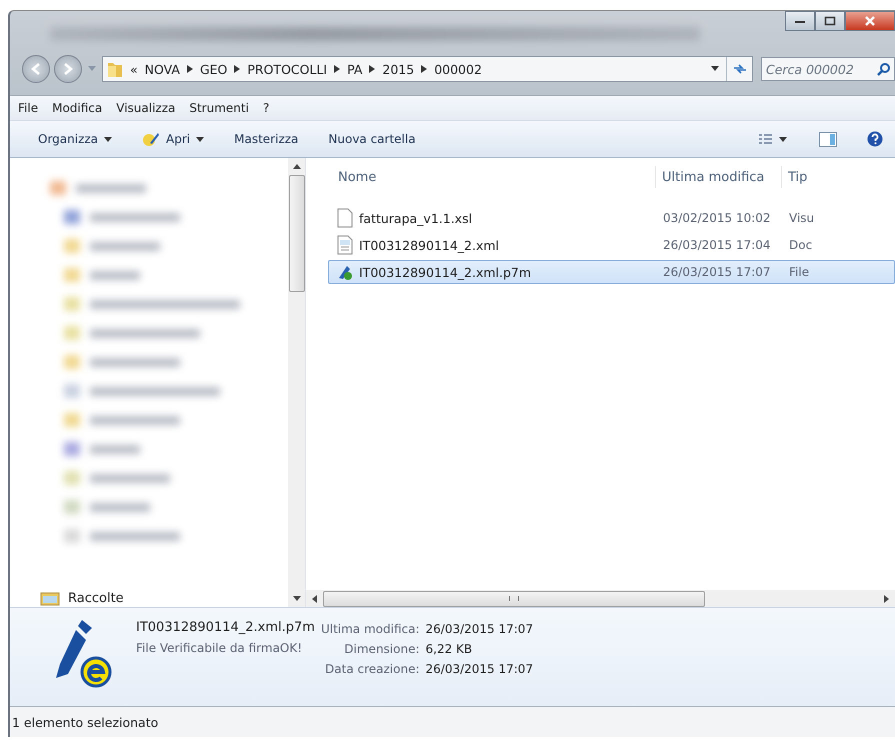 This screenshot has width=895, height=744. What do you see at coordinates (717, 272) in the screenshot?
I see `date-cell-text: 26/03/2015 17:07` at bounding box center [717, 272].